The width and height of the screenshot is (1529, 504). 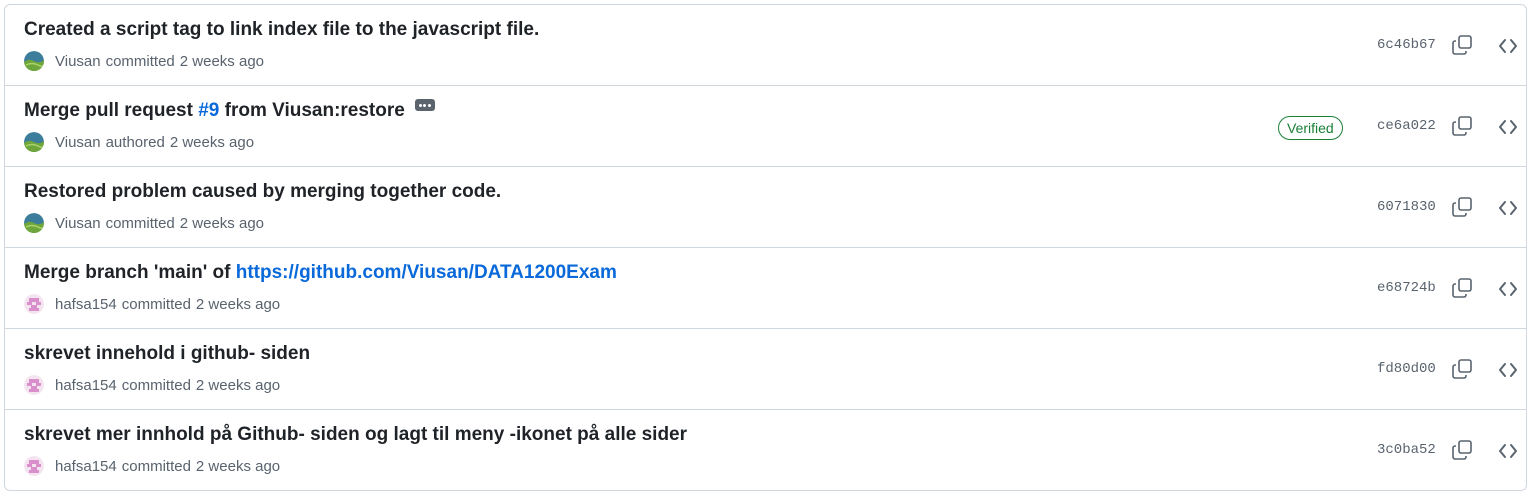 I want to click on commit-sha-link: ce6a022, so click(x=1406, y=126).